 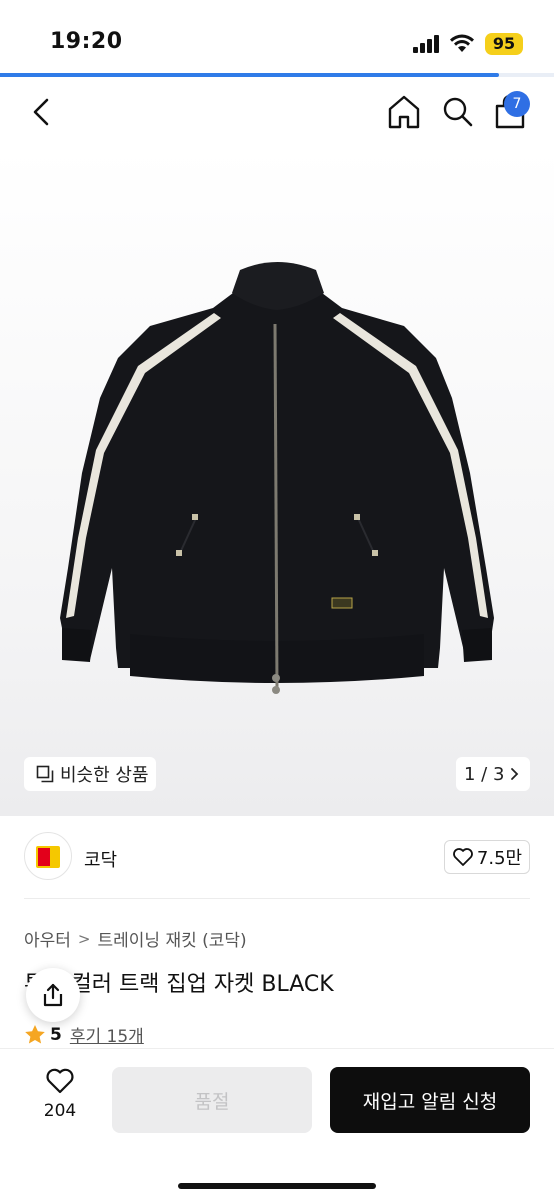 I want to click on rating-row: 5 후기 15개, so click(x=84, y=1034).